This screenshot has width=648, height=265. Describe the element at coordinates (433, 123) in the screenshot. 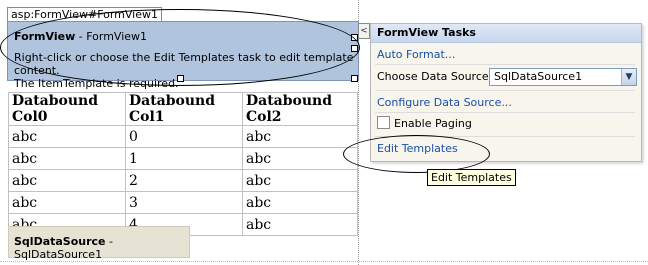

I see `enable-paging-label: Enable Paging` at that location.